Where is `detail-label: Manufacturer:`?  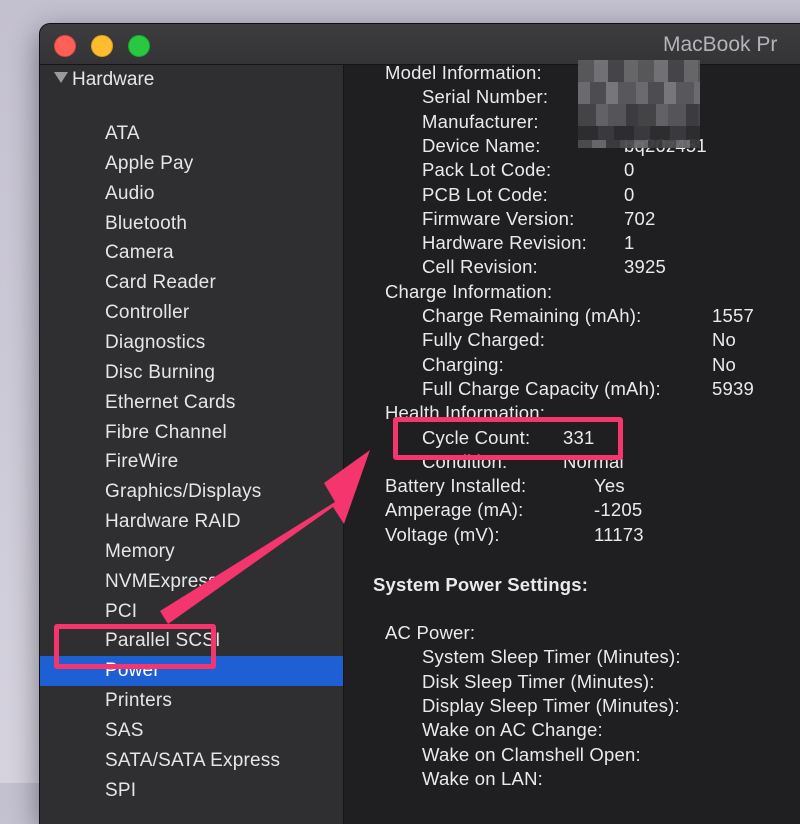
detail-label: Manufacturer: is located at coordinates (480, 122).